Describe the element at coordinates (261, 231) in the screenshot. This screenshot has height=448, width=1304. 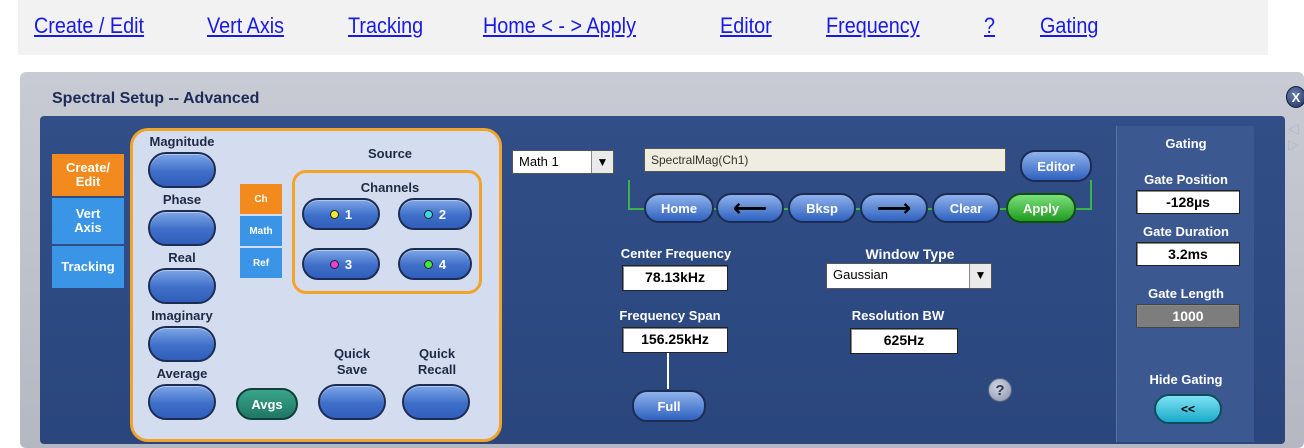
I see `source-tab-math: Math` at that location.